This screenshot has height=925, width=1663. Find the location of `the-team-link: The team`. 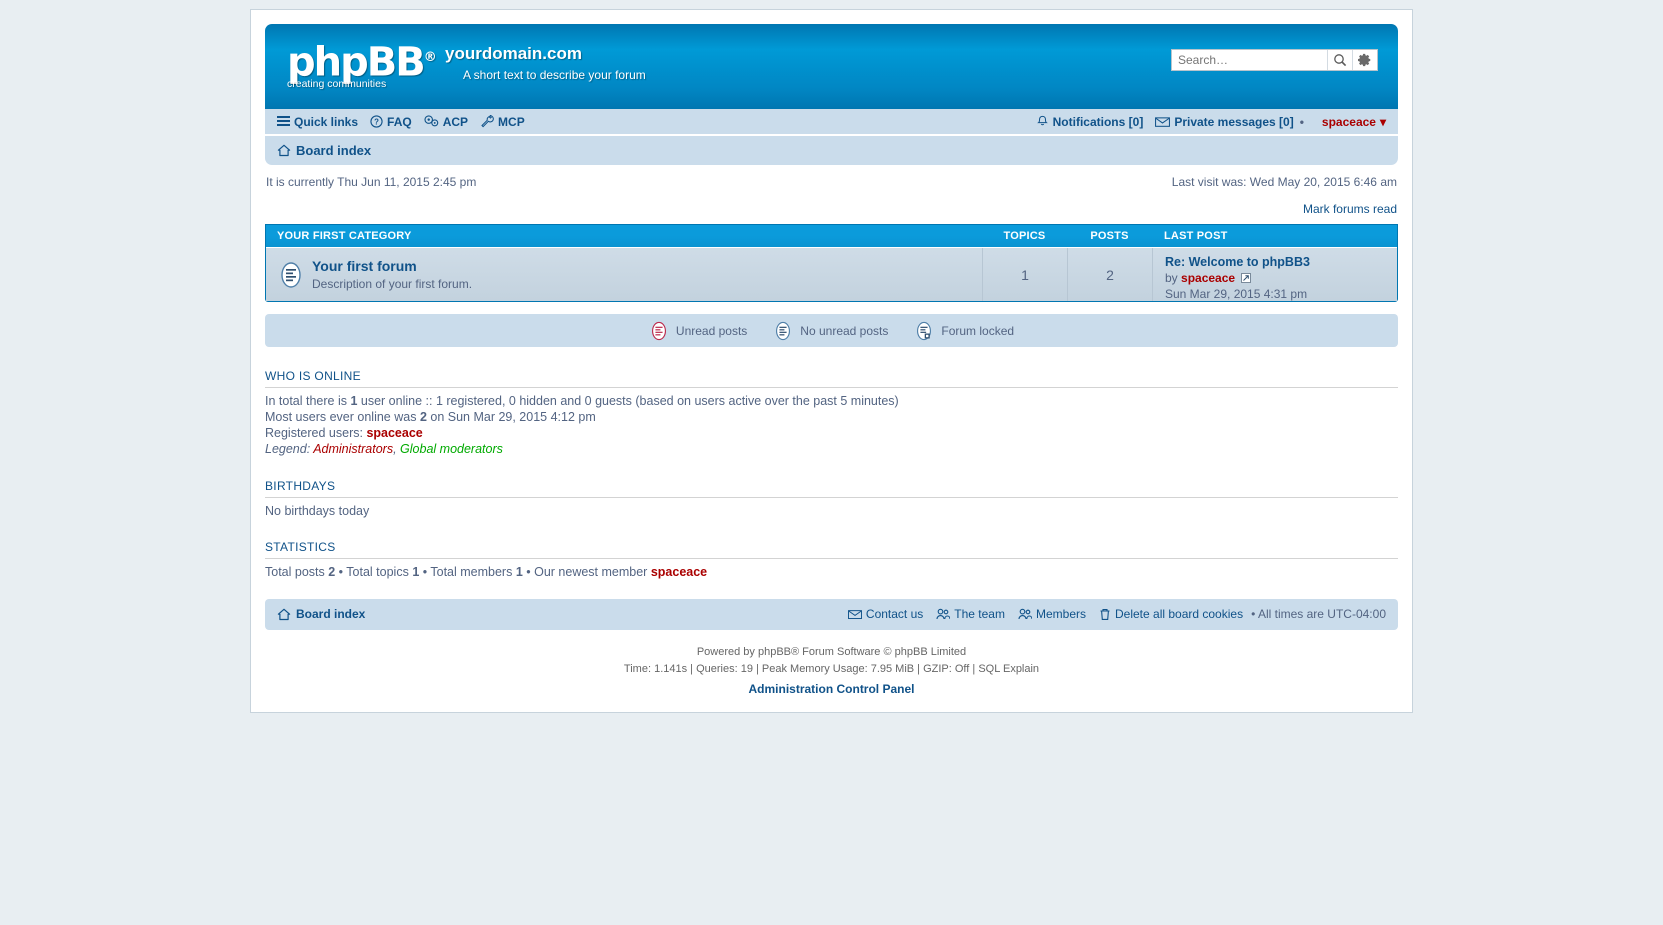

the-team-link: The team is located at coordinates (970, 614).